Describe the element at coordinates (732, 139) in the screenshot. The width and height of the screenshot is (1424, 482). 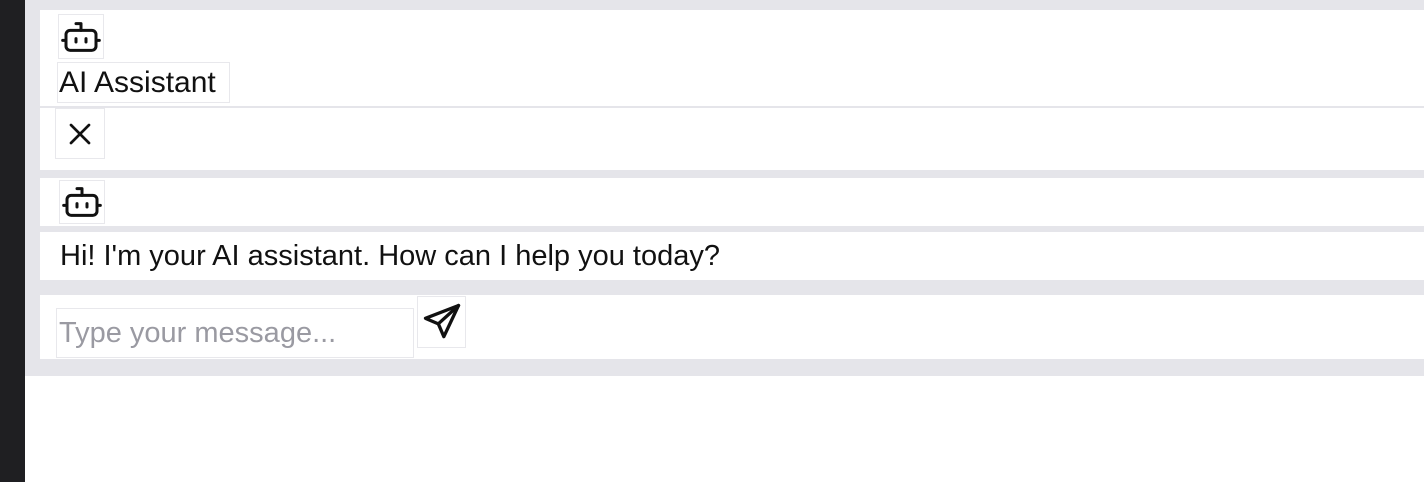
I see `close-row` at that location.